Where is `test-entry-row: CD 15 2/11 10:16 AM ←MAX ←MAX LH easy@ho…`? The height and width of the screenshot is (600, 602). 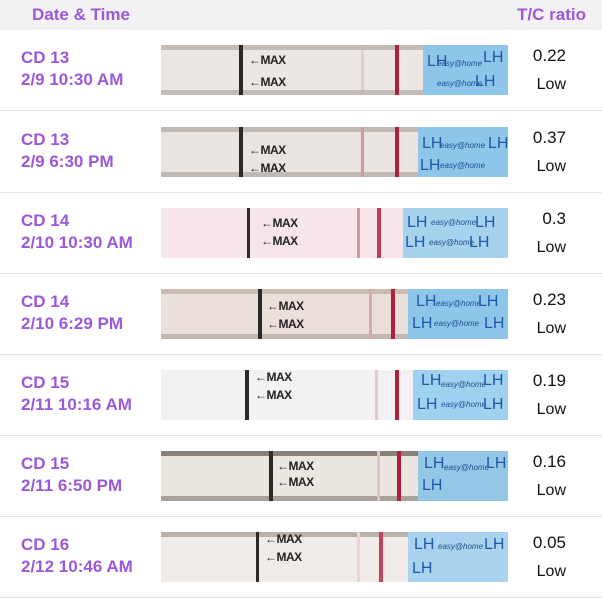 test-entry-row: CD 15 2/11 10:16 AM ←MAX ←MAX LH easy@ho… is located at coordinates (301, 395).